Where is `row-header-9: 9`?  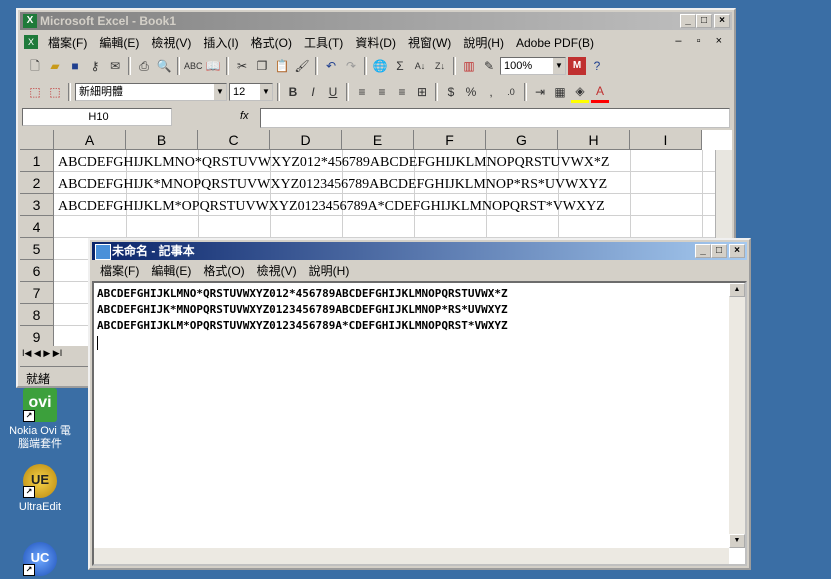 row-header-9: 9 is located at coordinates (37, 336).